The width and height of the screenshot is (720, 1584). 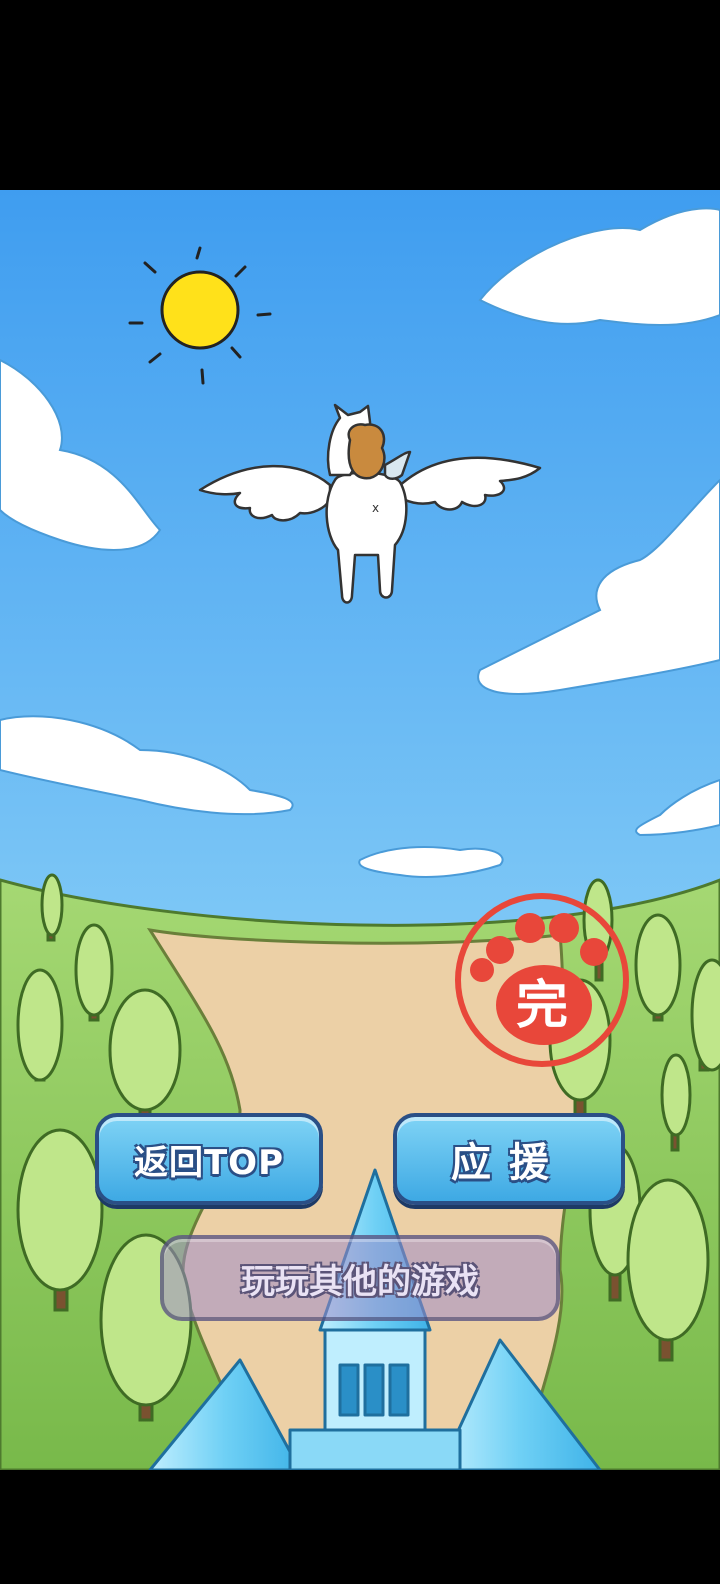 I want to click on top-black-bar, so click(x=360, y=95).